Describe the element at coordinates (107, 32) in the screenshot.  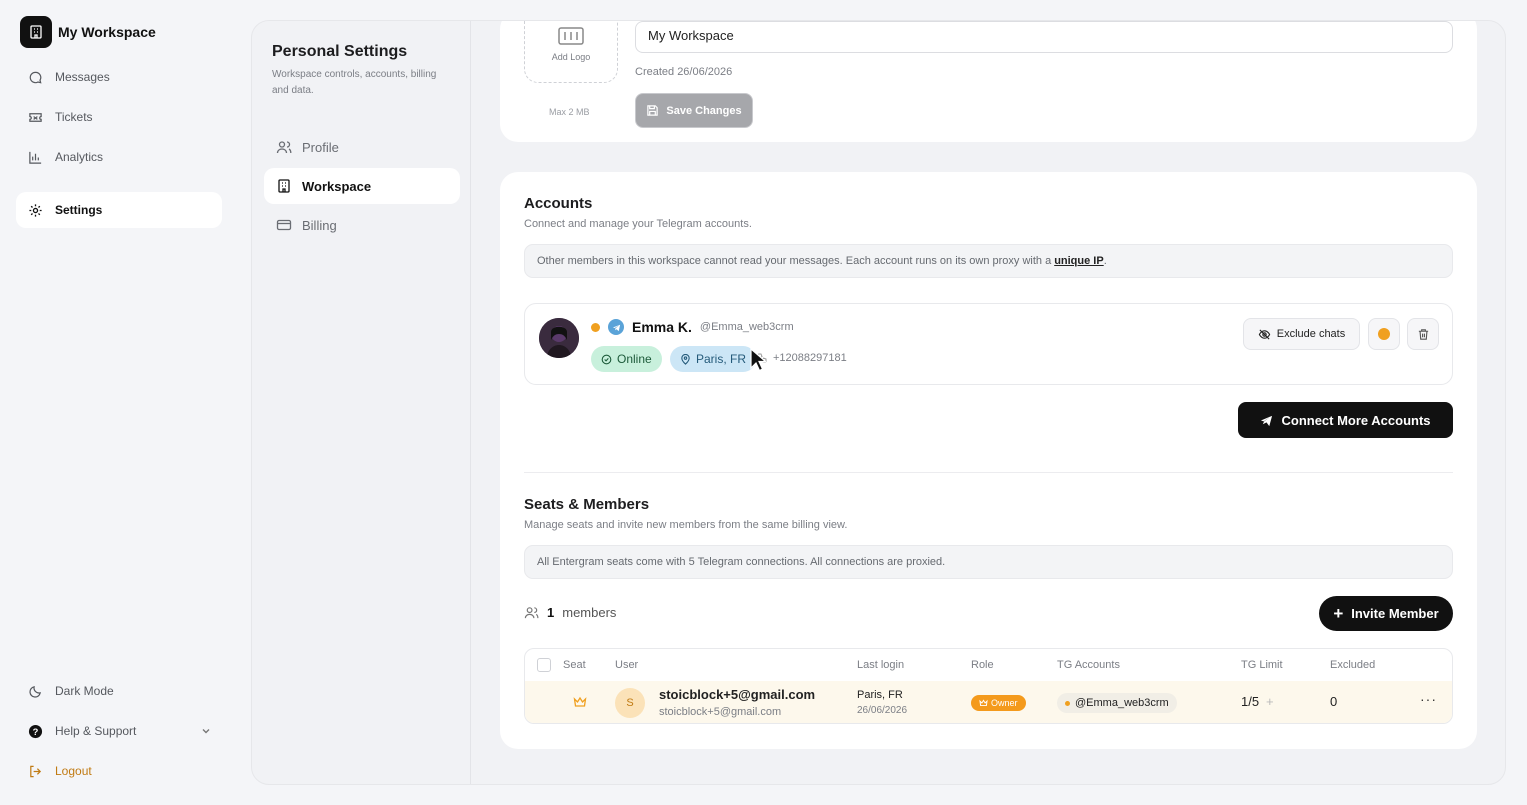
I see `workspace-name: My Workspace` at that location.